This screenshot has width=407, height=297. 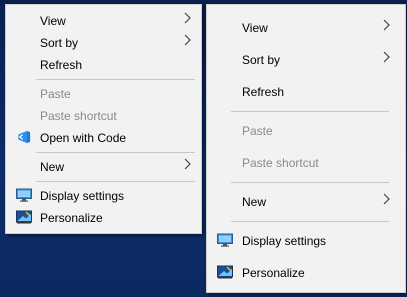 I want to click on menu-item-open-with-code: Open with Code, so click(x=103, y=139).